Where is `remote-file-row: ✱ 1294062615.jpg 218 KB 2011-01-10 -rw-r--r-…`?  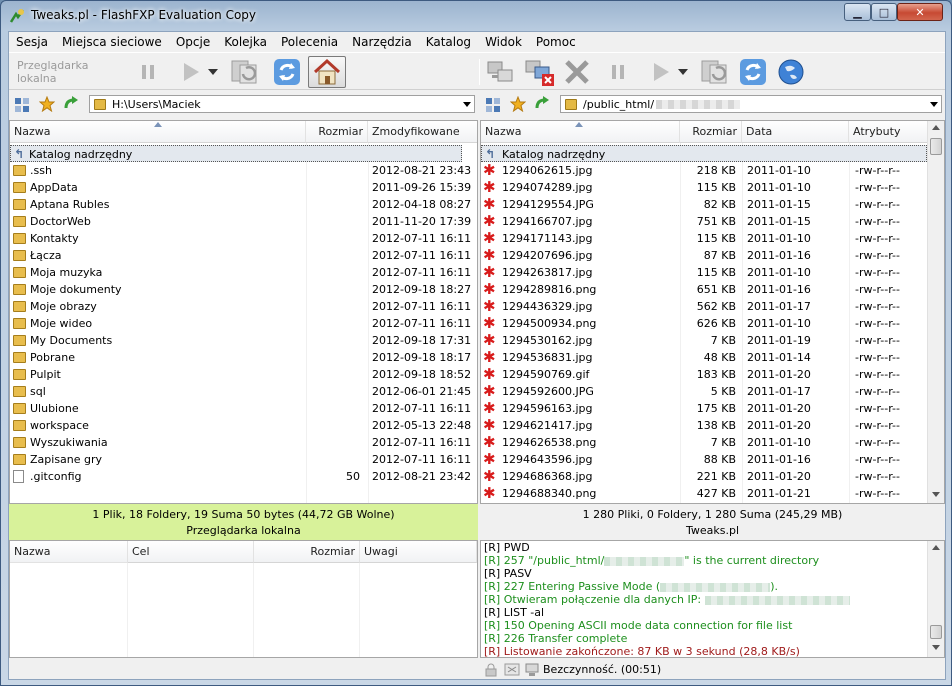
remote-file-row: ✱ 1294062615.jpg 218 KB 2011-01-10 -rw-r--r-… is located at coordinates (704, 170).